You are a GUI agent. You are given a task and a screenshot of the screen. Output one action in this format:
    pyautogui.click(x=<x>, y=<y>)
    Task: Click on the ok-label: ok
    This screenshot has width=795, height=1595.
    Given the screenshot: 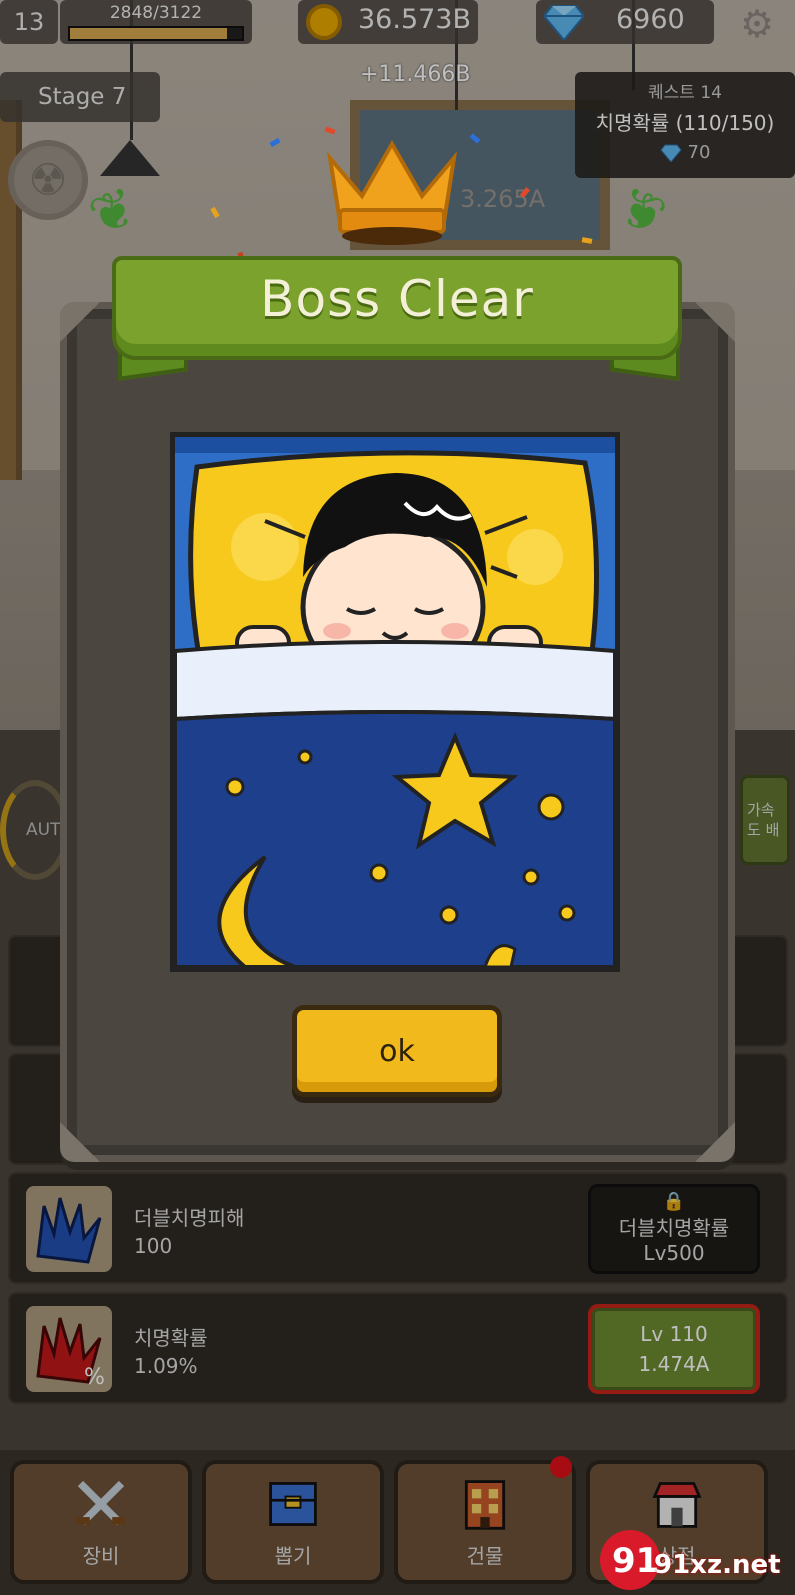 What is the action you would take?
    pyautogui.click(x=397, y=1051)
    